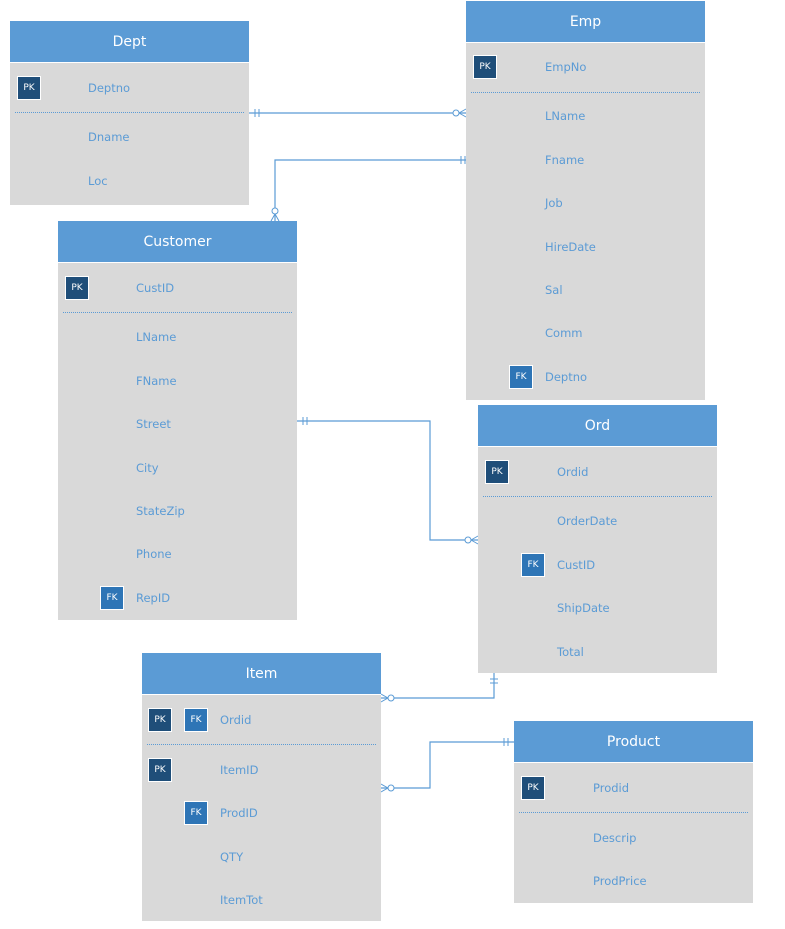 The height and width of the screenshot is (929, 785). What do you see at coordinates (554, 290) in the screenshot?
I see `attribute-name: Sal` at bounding box center [554, 290].